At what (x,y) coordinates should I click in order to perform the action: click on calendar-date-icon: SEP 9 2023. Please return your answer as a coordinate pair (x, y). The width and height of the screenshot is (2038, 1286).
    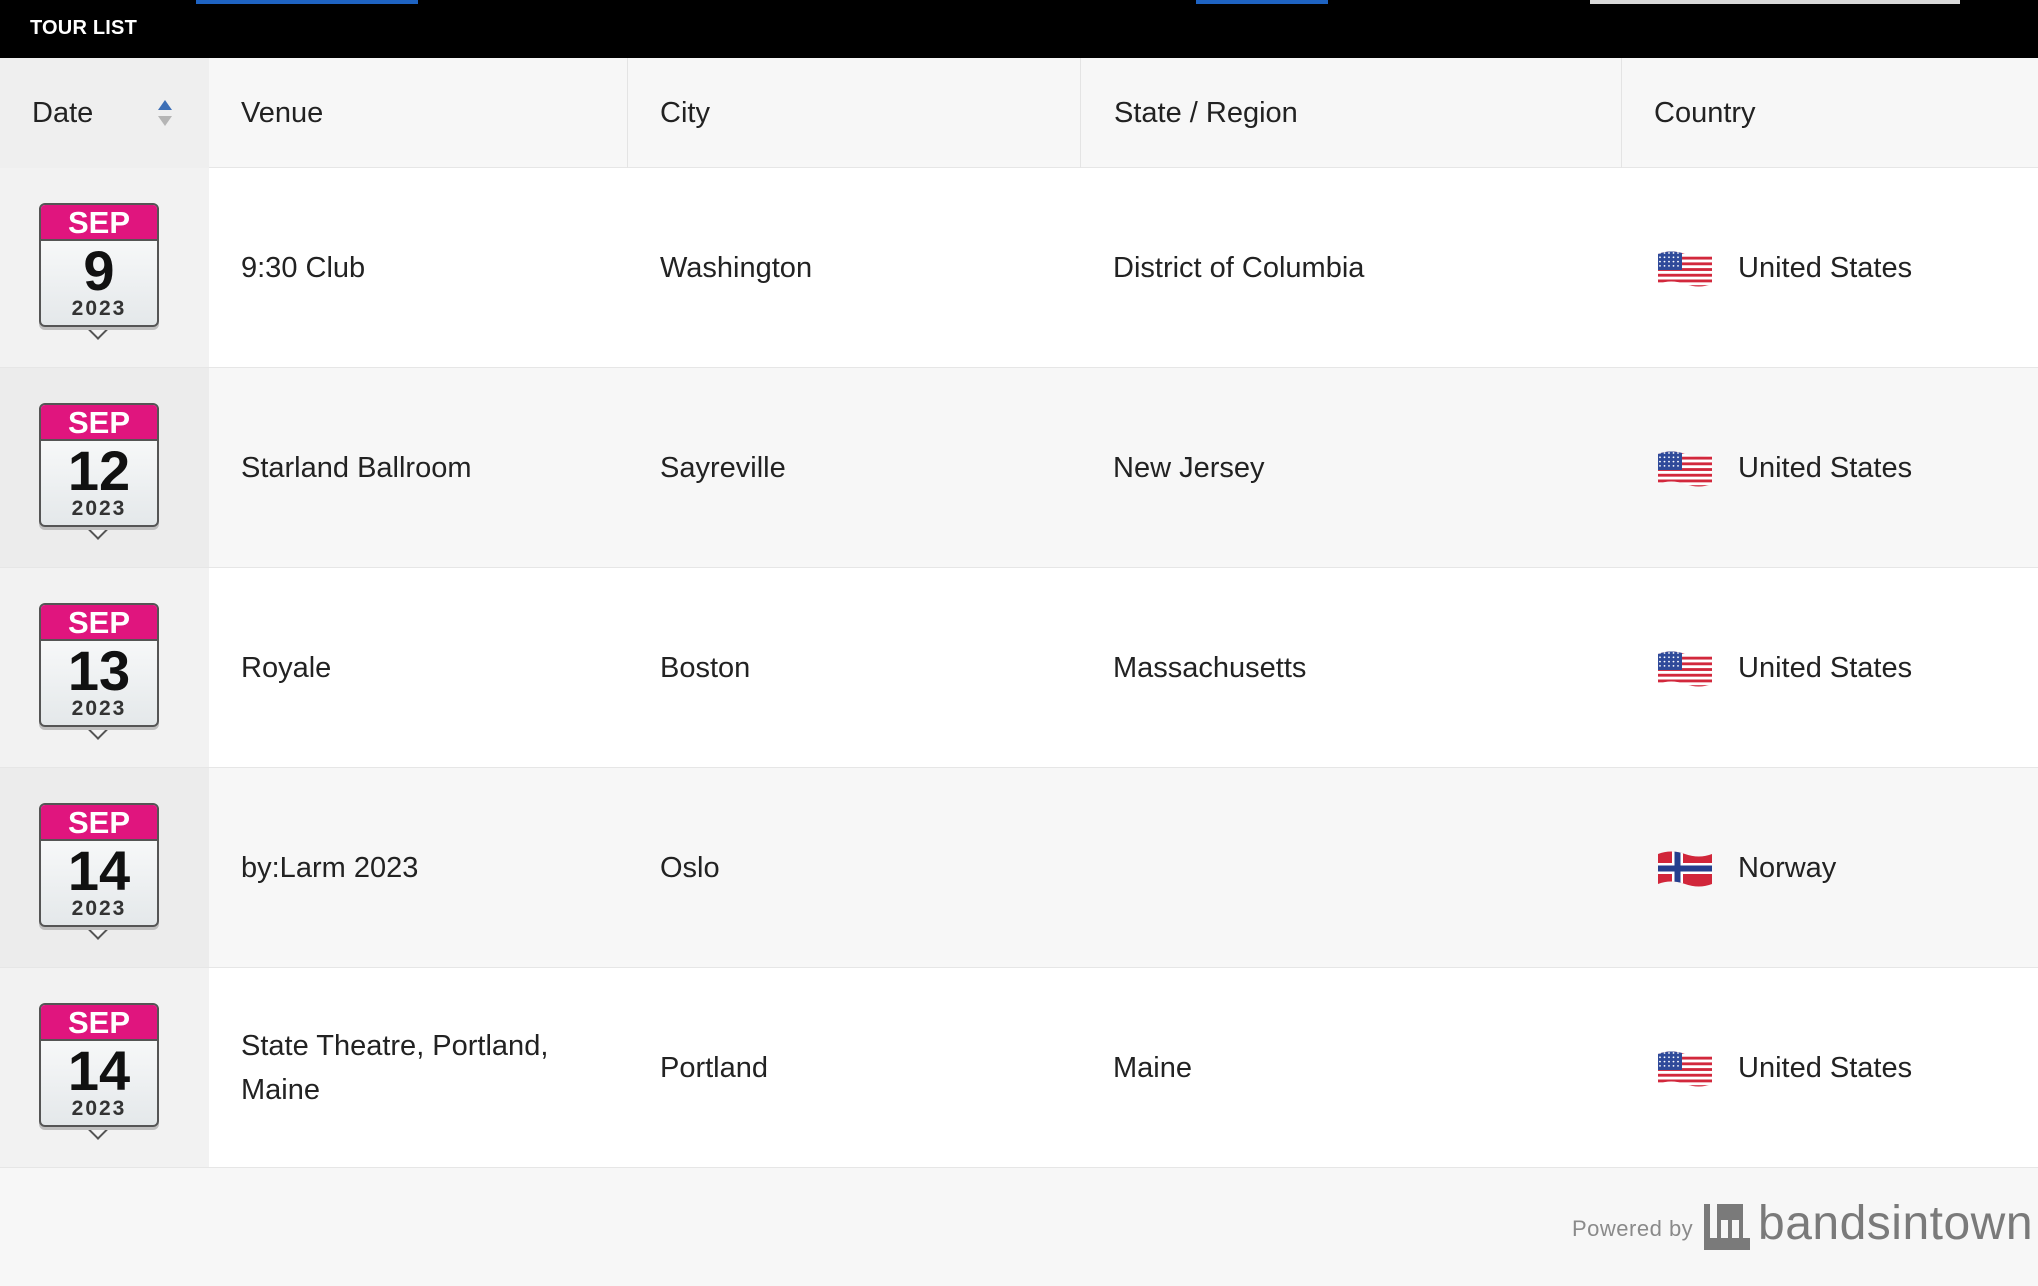
    Looking at the image, I should click on (99, 271).